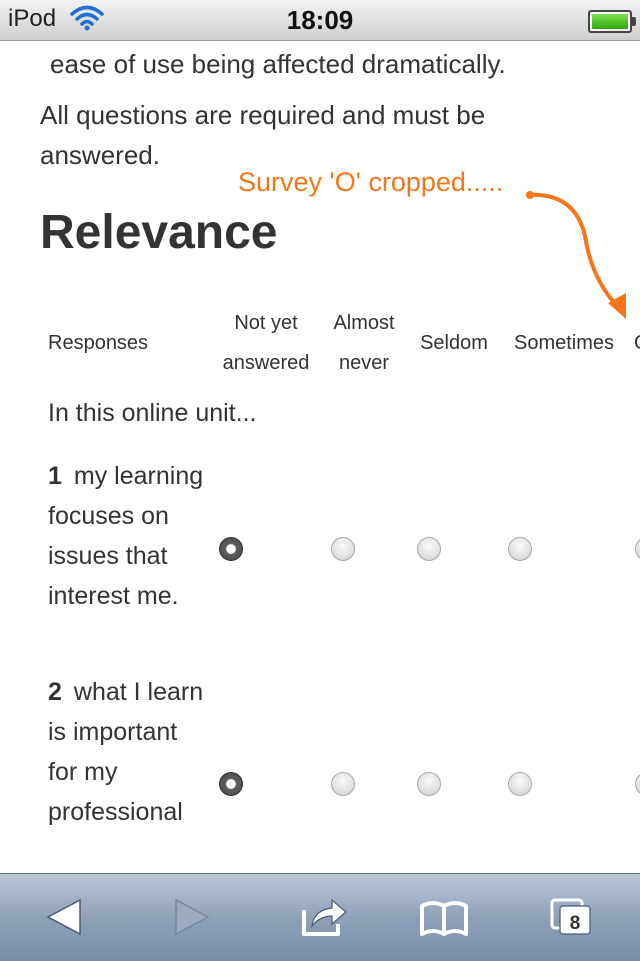  What do you see at coordinates (612, 21) in the screenshot?
I see `battery-icon` at bounding box center [612, 21].